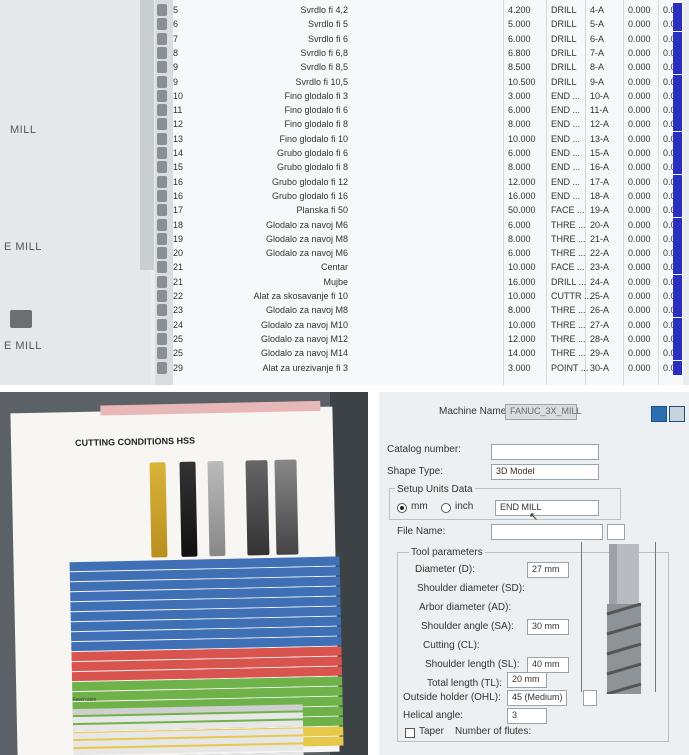  Describe the element at coordinates (597, 81) in the screenshot. I see `tool-offset: 9-A` at that location.